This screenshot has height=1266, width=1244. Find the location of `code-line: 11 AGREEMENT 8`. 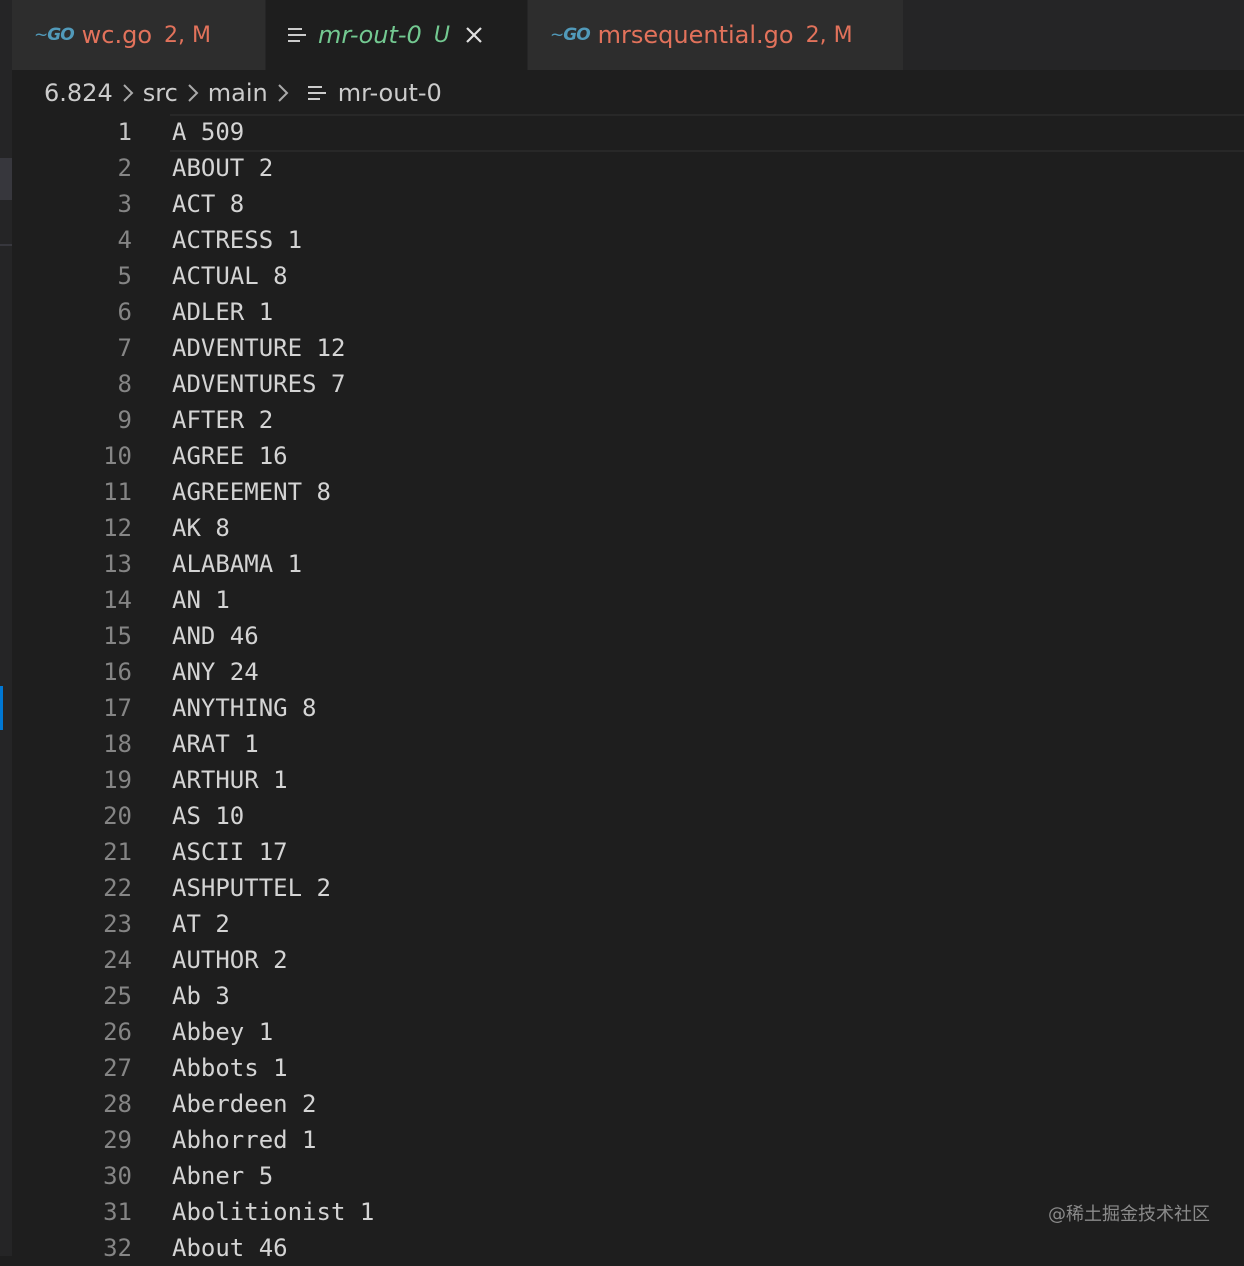

code-line: 11 AGREEMENT 8 is located at coordinates (628, 492).